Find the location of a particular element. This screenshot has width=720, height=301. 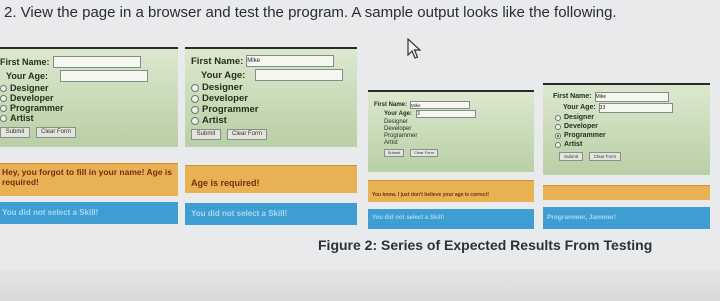

error-message: Age is required! is located at coordinates (271, 179).